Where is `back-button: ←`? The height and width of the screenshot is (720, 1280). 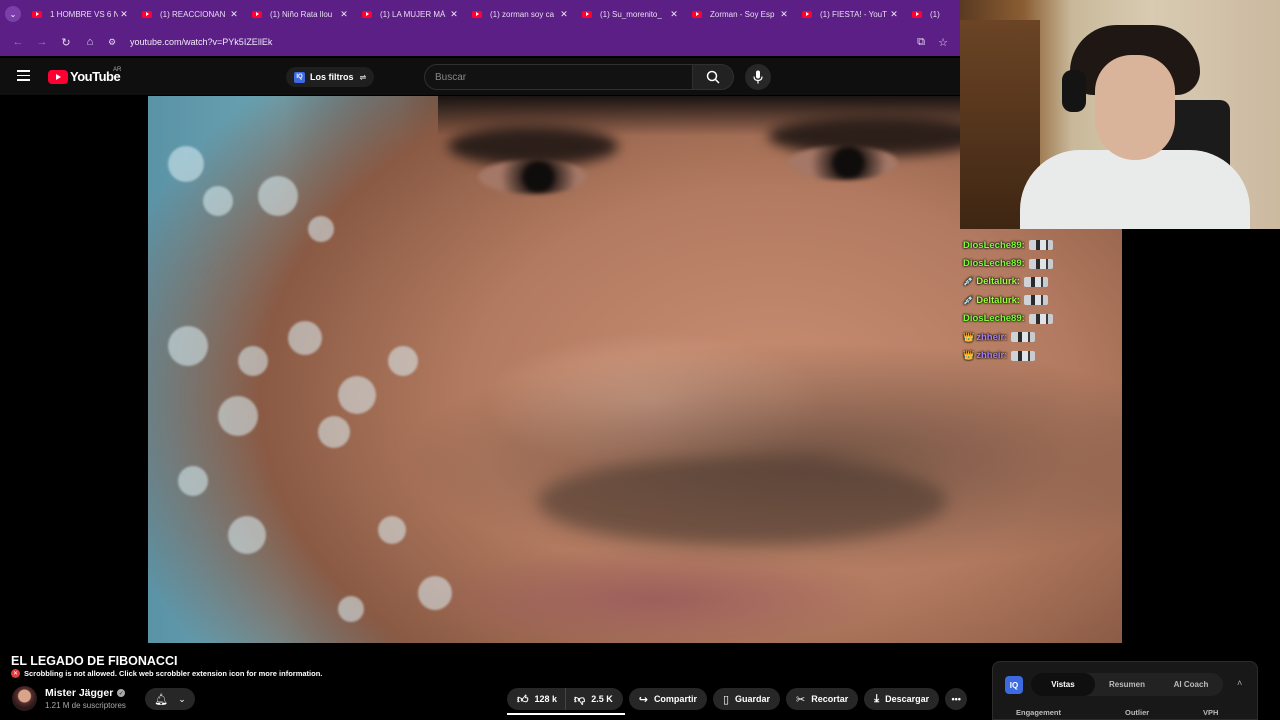
back-button: ← is located at coordinates (18, 42).